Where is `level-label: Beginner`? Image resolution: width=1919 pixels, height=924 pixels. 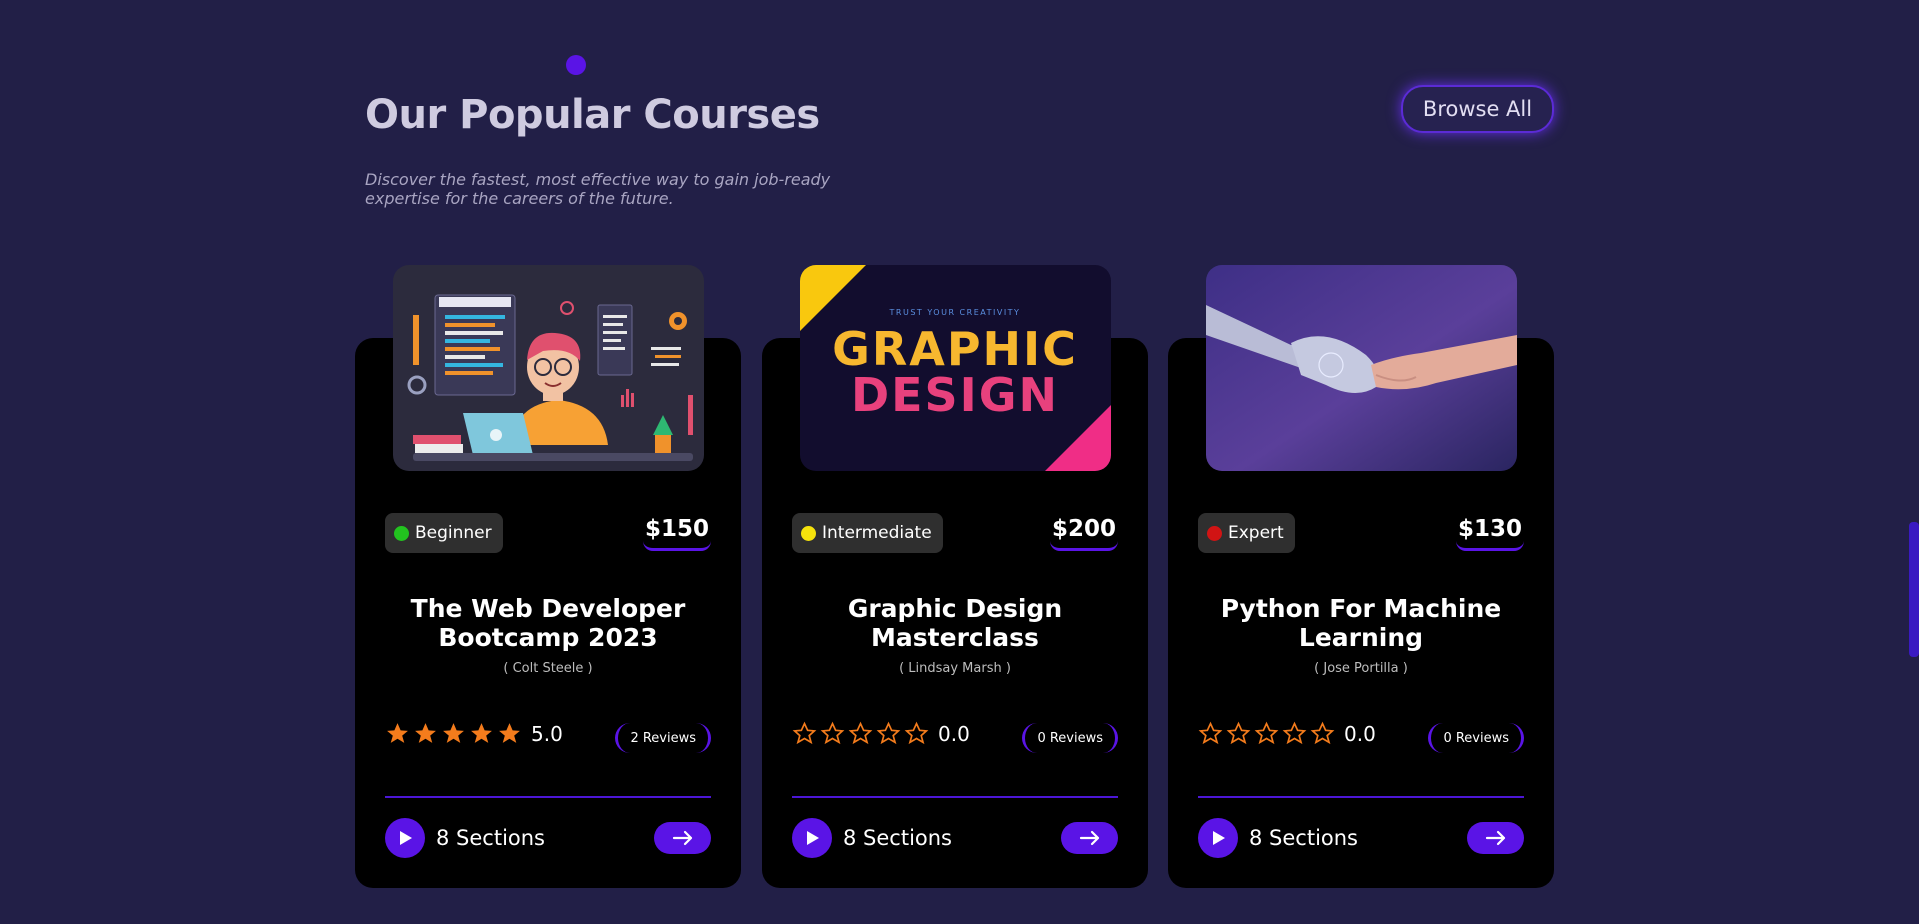 level-label: Beginner is located at coordinates (453, 533).